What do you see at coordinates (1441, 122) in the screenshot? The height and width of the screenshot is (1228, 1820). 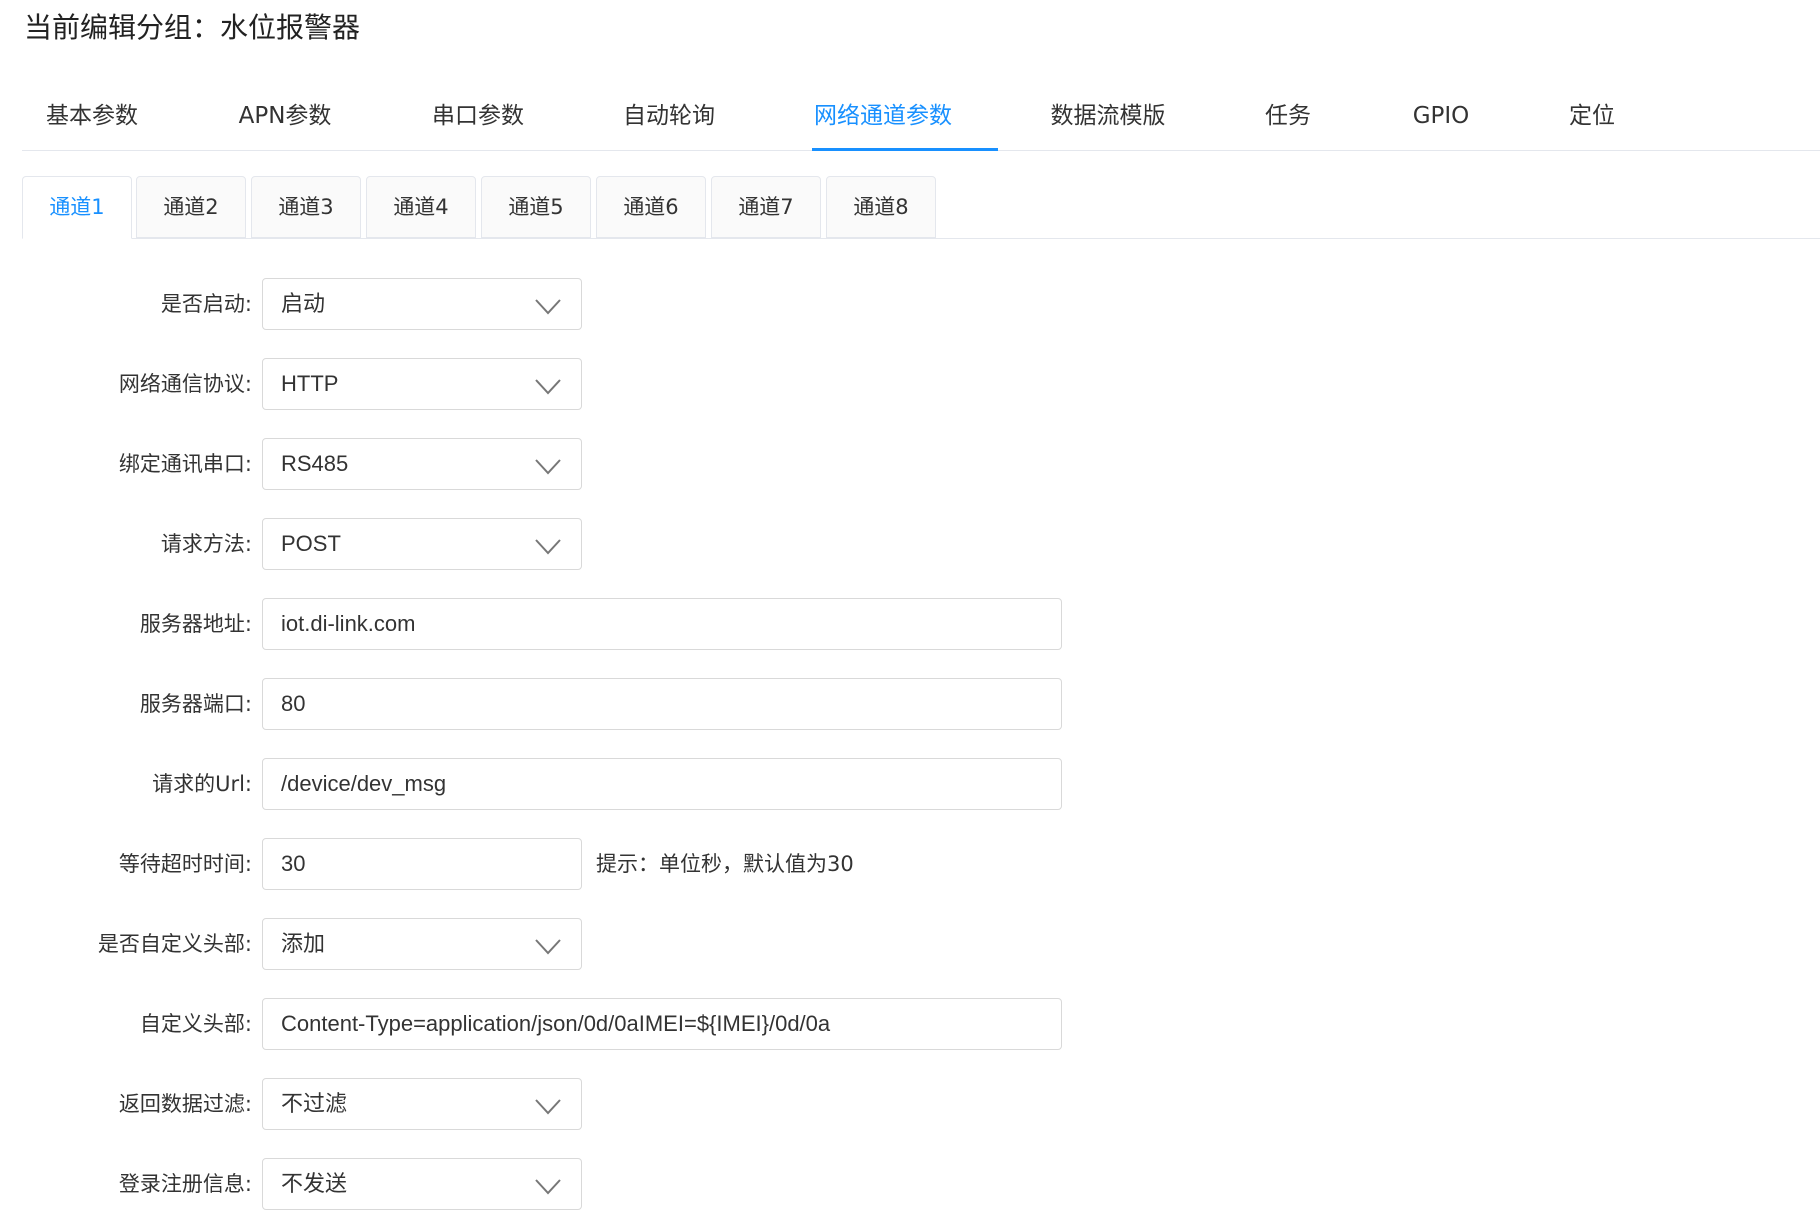 I see `tab-gpio: GPIO` at bounding box center [1441, 122].